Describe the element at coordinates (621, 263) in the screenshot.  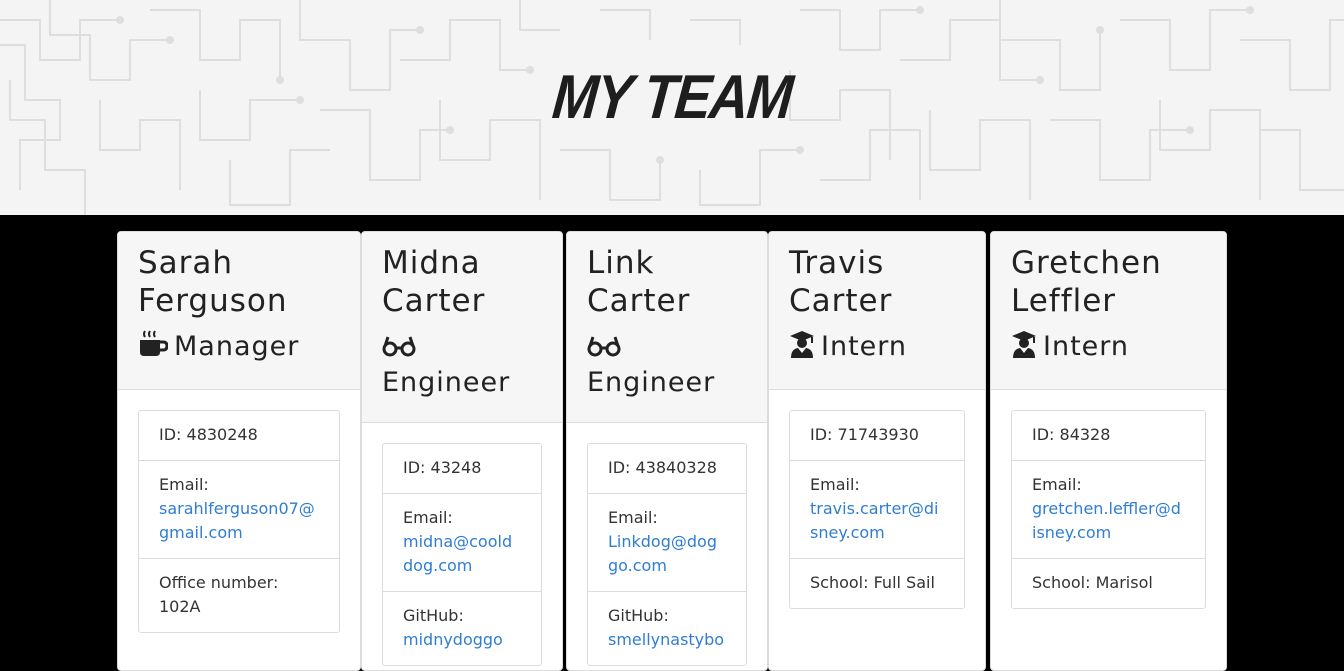
I see `first-name: Link` at that location.